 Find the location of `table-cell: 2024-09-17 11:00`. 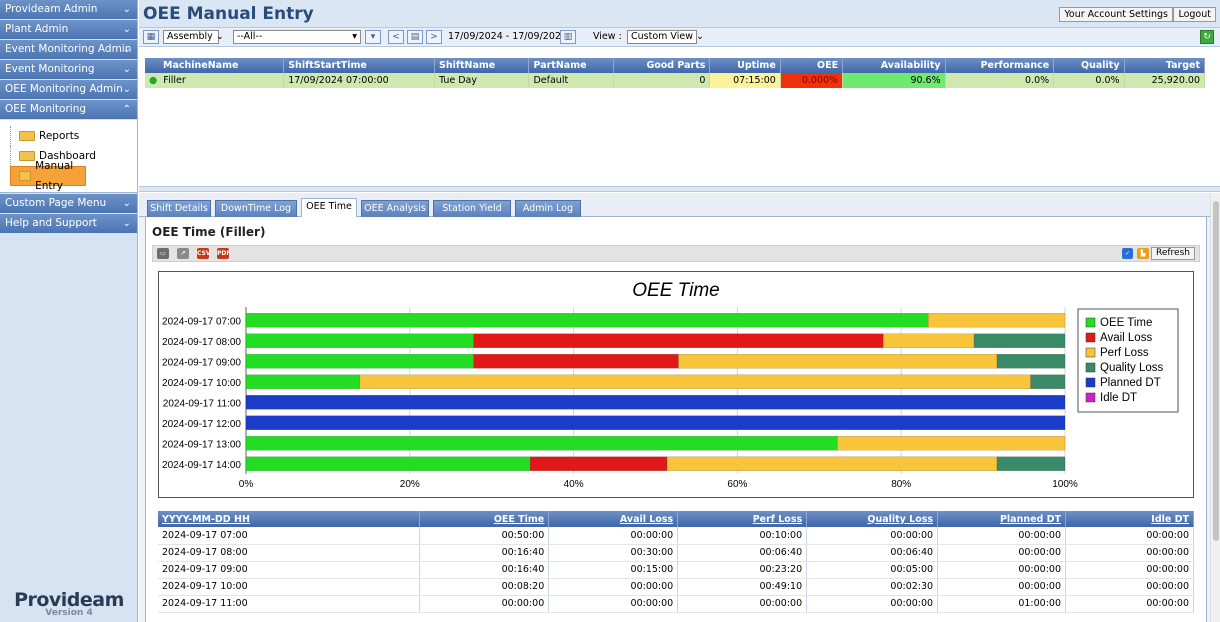

table-cell: 2024-09-17 11:00 is located at coordinates (289, 604).